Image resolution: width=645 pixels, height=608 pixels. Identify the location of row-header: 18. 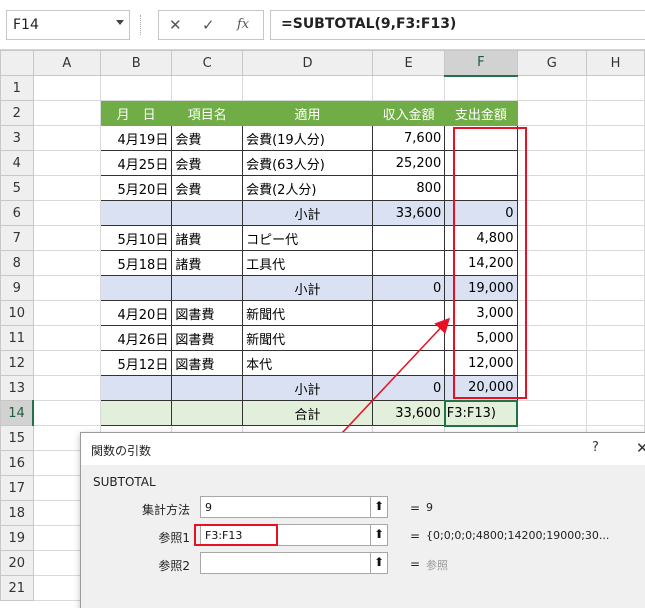
(17, 513).